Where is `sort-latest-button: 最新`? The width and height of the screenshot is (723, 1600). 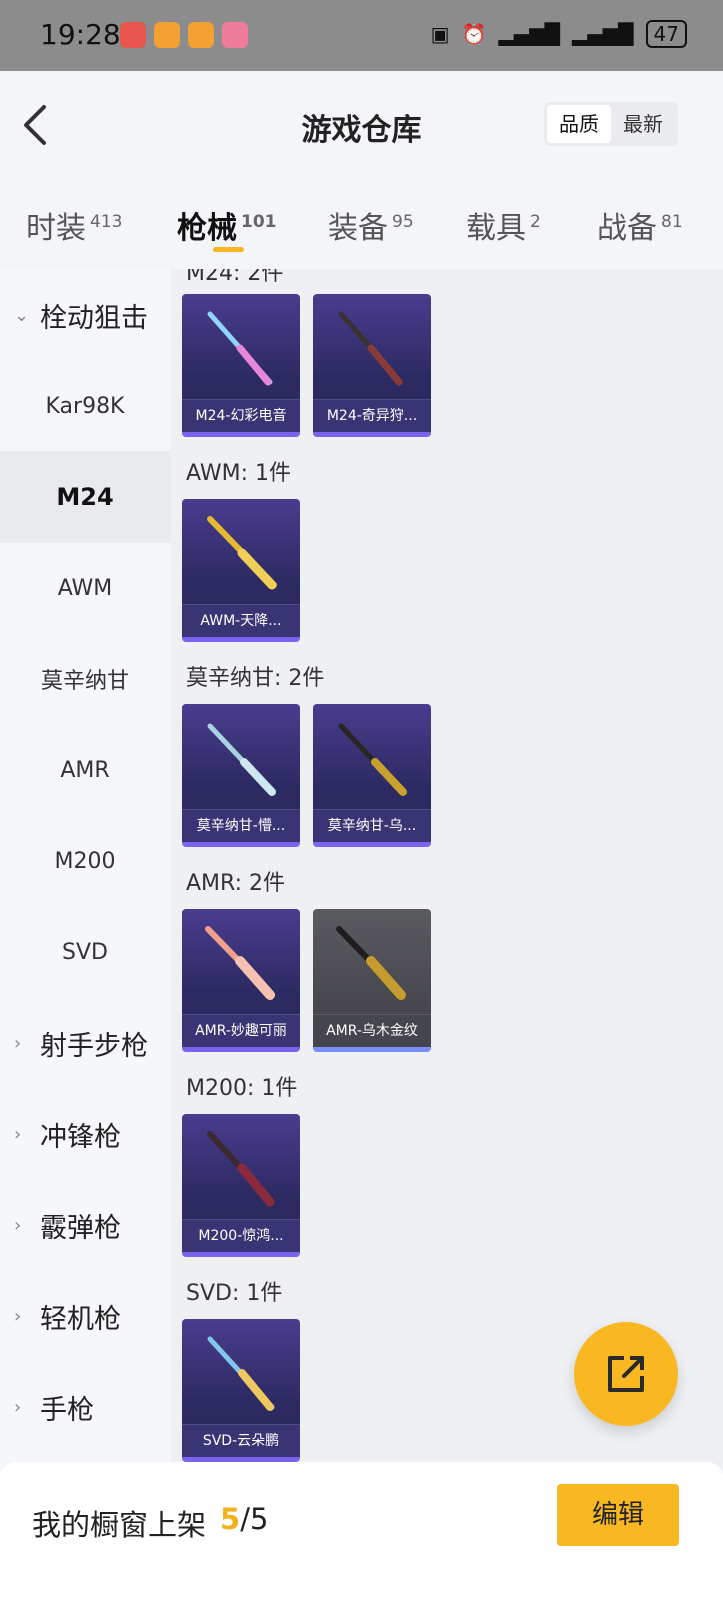
sort-latest-button: 最新 is located at coordinates (643, 124).